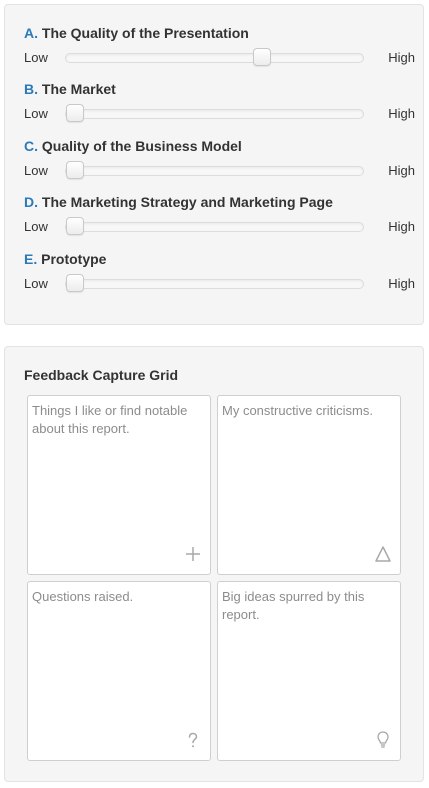 The image size is (429, 788). What do you see at coordinates (31, 259) in the screenshot?
I see `criterion-letter: E.` at bounding box center [31, 259].